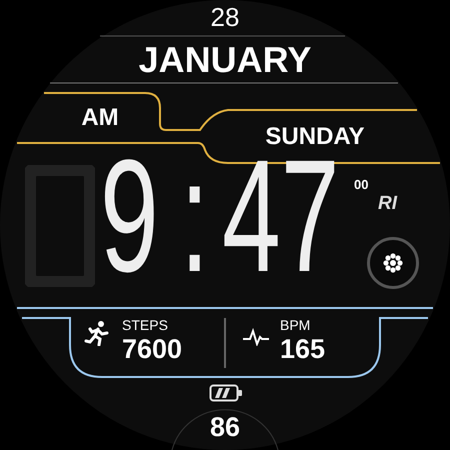 The height and width of the screenshot is (450, 450). Describe the element at coordinates (129, 216) in the screenshot. I see `hour-digits: 9` at that location.